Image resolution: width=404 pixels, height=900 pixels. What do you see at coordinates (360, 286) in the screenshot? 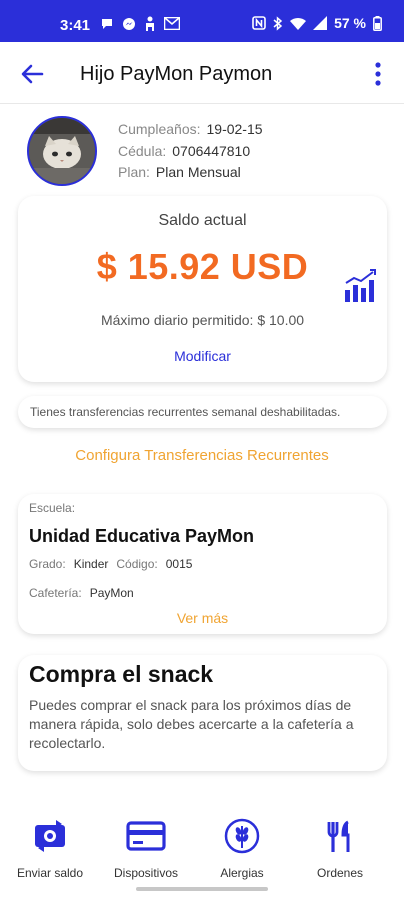
I see `bar-chart-icon` at bounding box center [360, 286].